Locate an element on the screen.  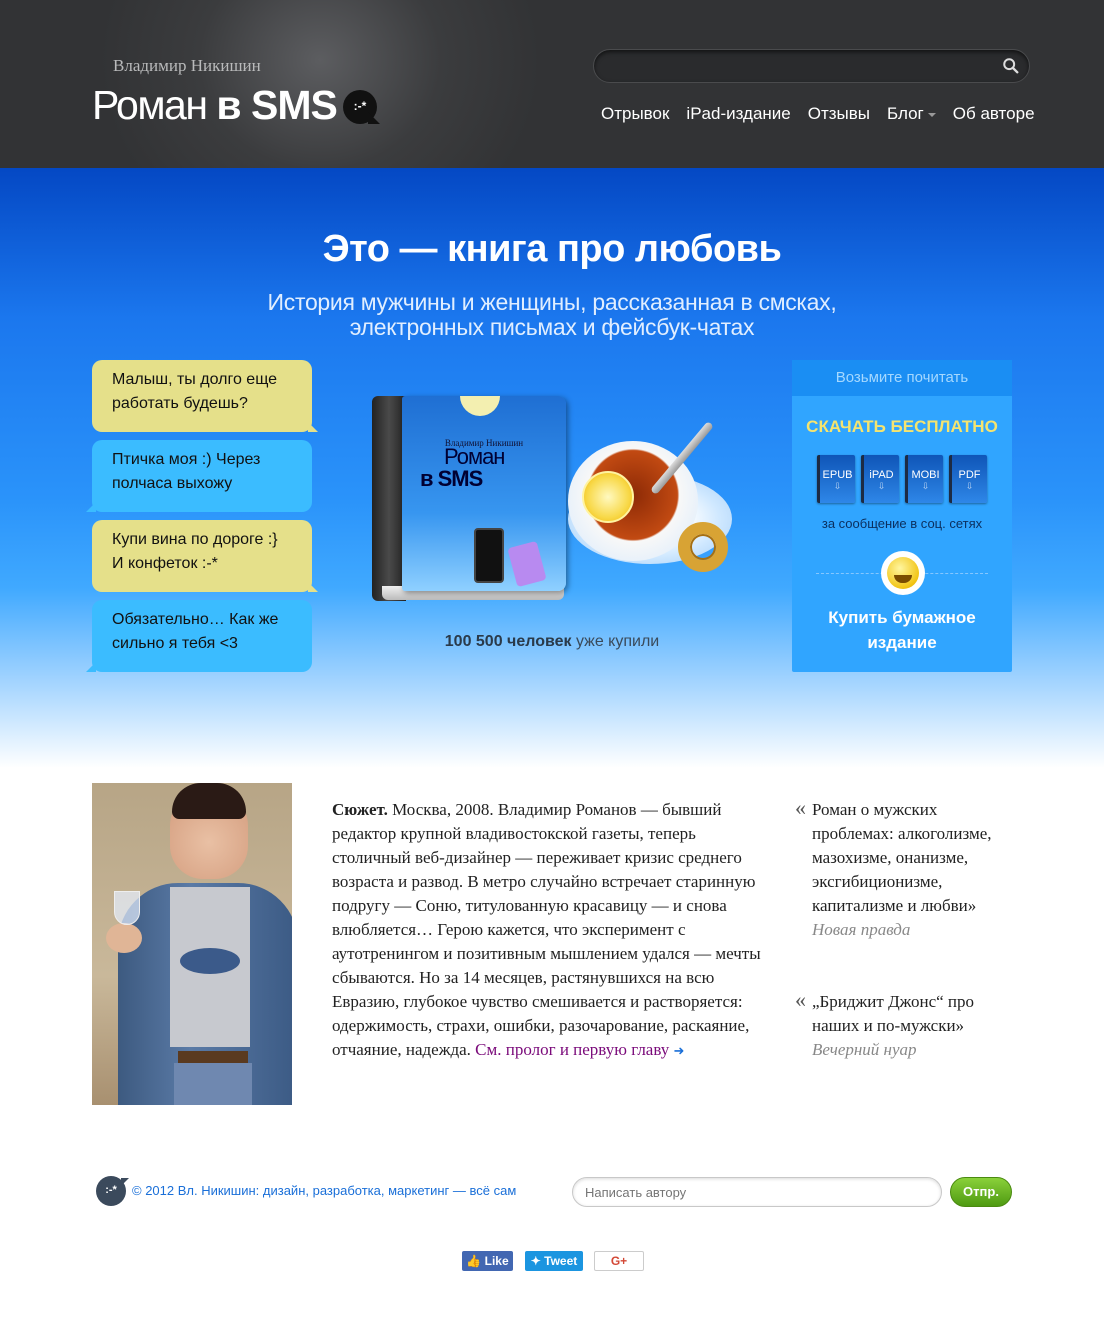
download-ipad-button: iPAD ⇩ is located at coordinates (880, 479).